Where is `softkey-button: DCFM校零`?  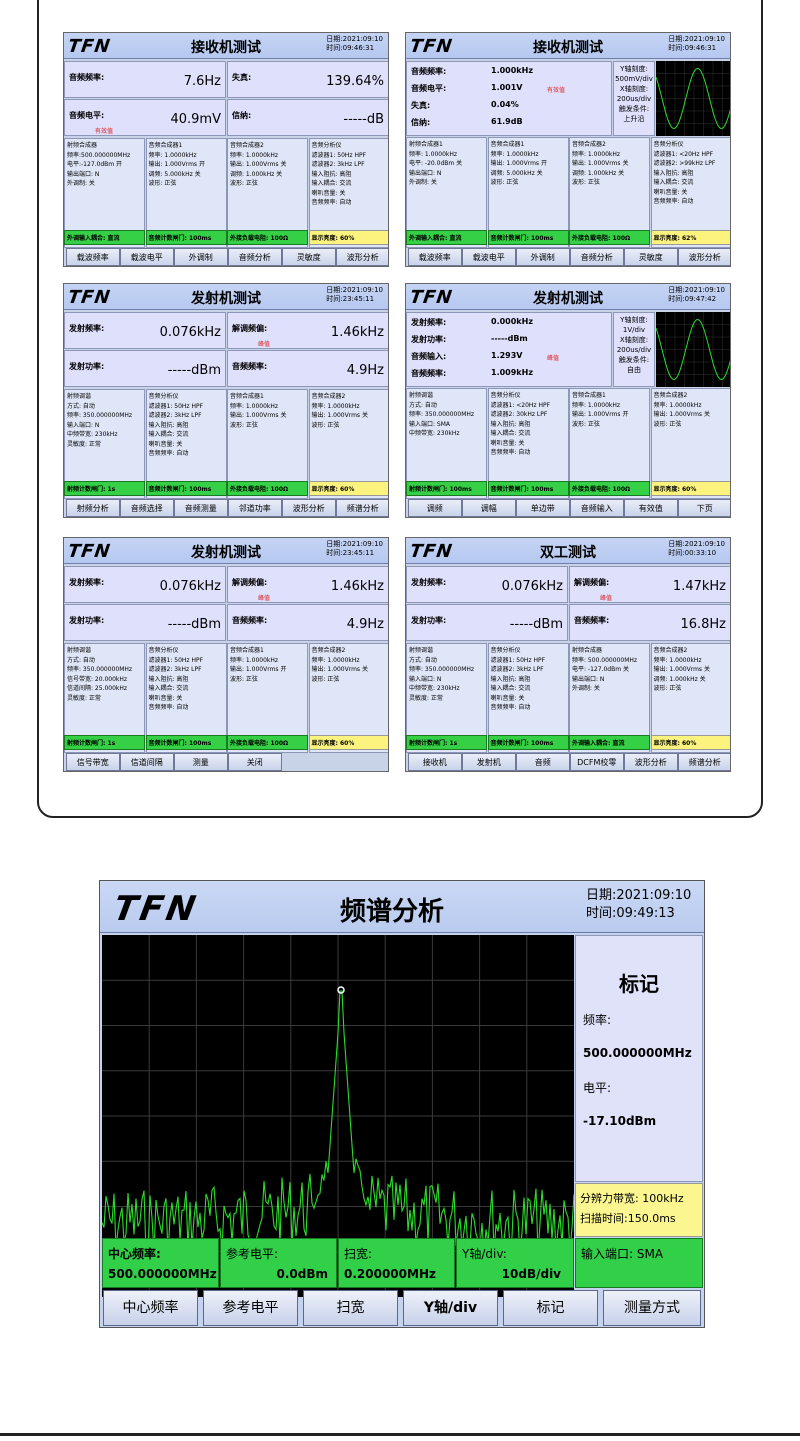
softkey-button: DCFM校零 is located at coordinates (597, 762).